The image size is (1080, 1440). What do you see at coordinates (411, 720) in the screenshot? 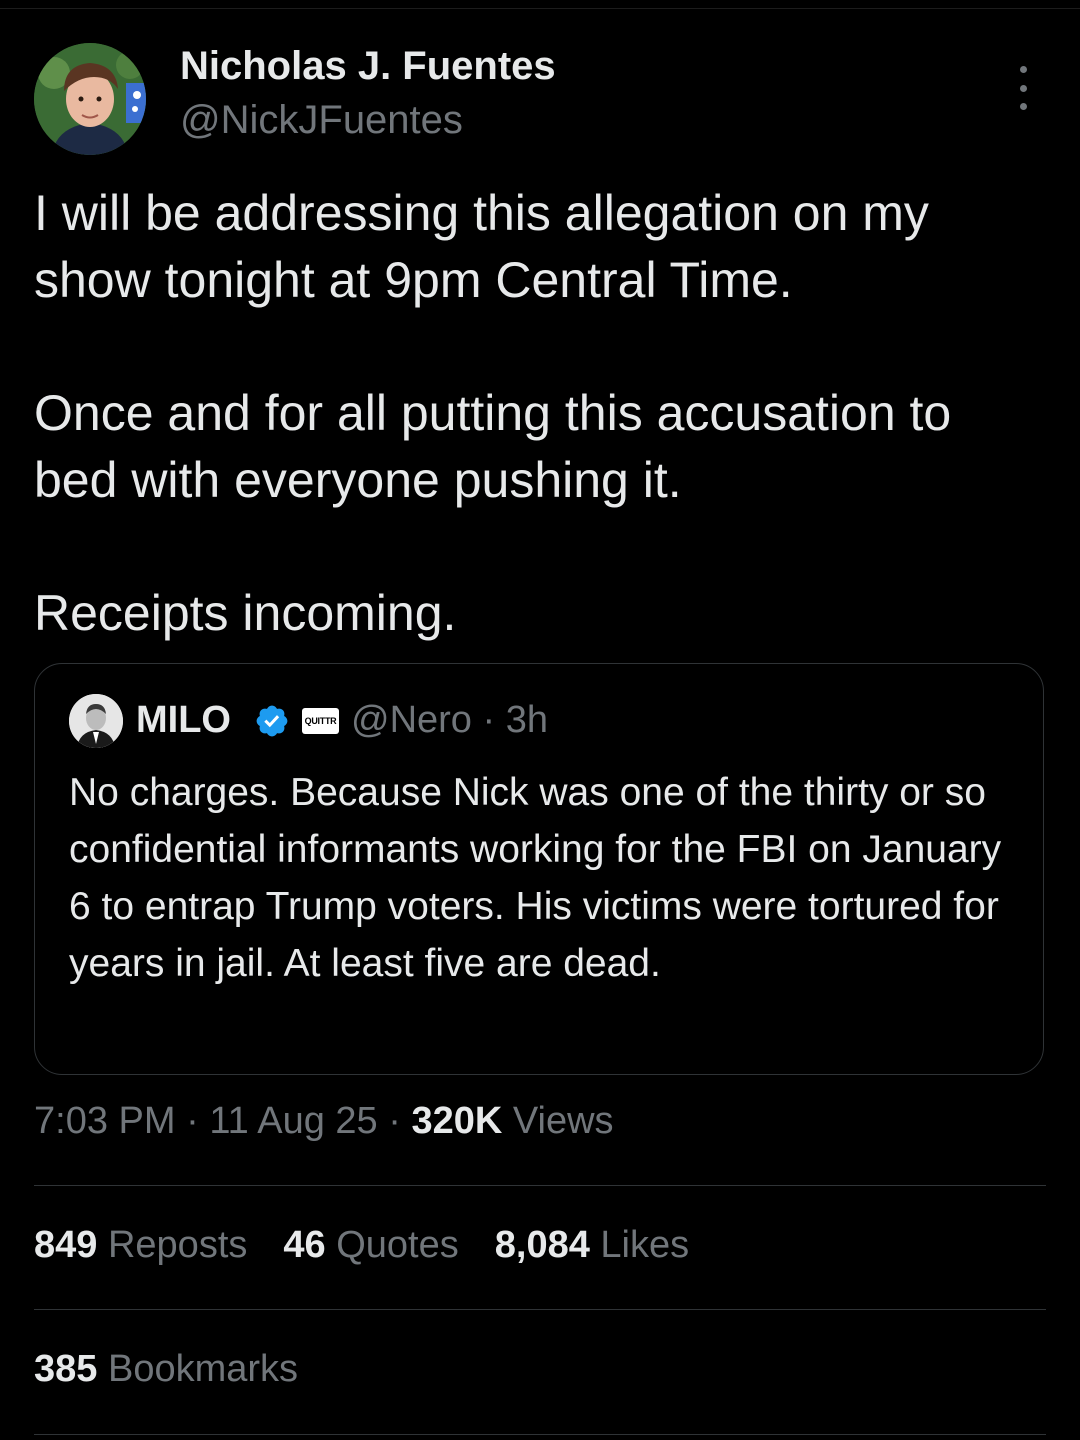
I see `quoted-handle: @Nero` at bounding box center [411, 720].